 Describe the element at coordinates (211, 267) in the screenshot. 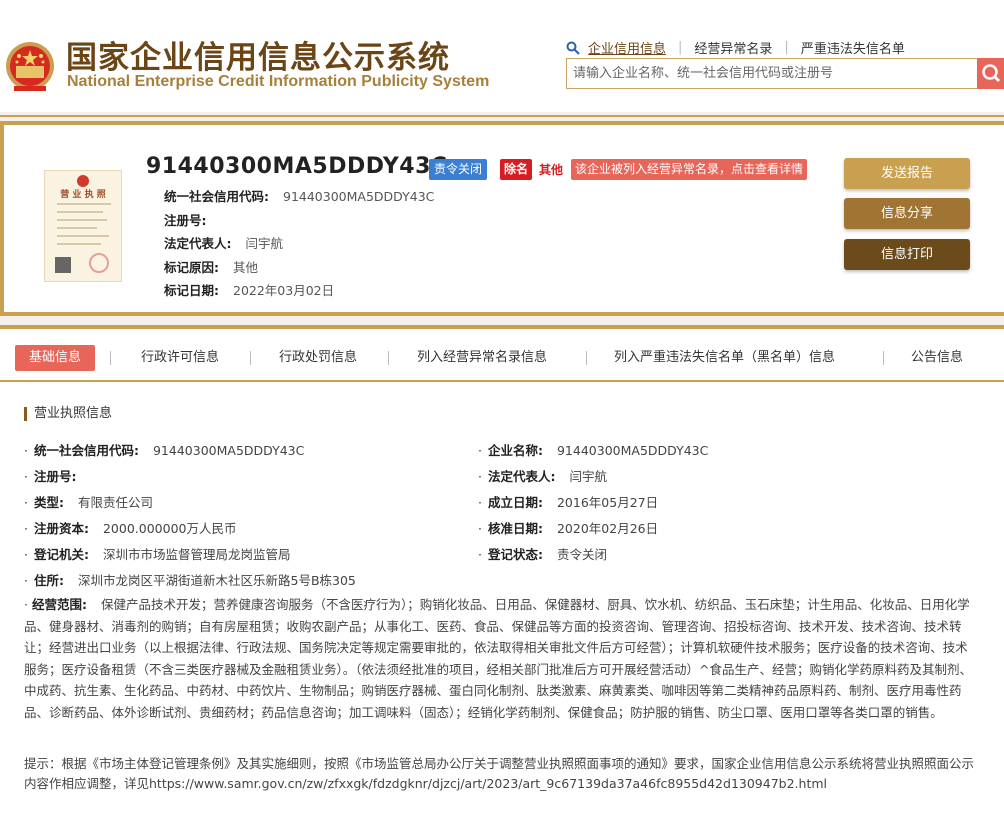

I see `summary-row-mark-reason: 标记原因: 其他` at that location.